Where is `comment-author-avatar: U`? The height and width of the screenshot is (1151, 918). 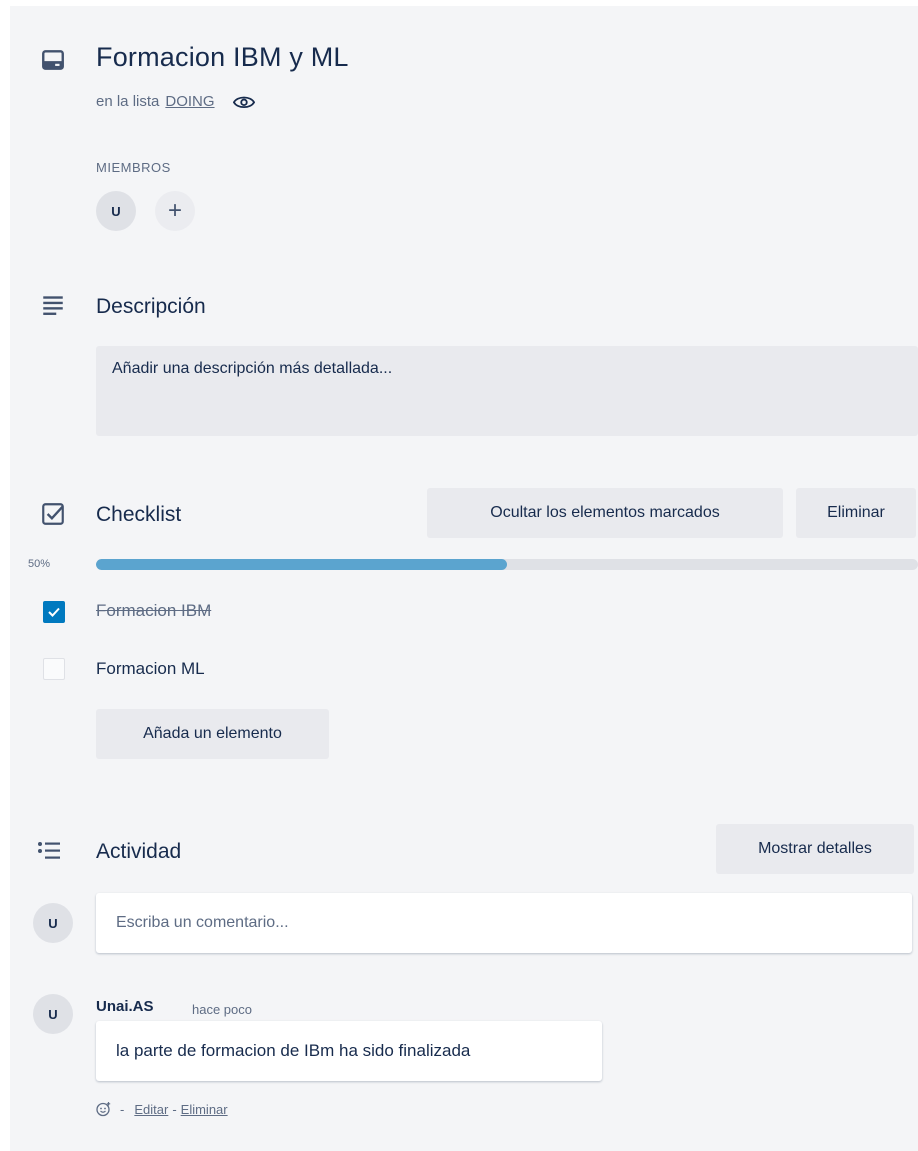 comment-author-avatar: U is located at coordinates (53, 1014).